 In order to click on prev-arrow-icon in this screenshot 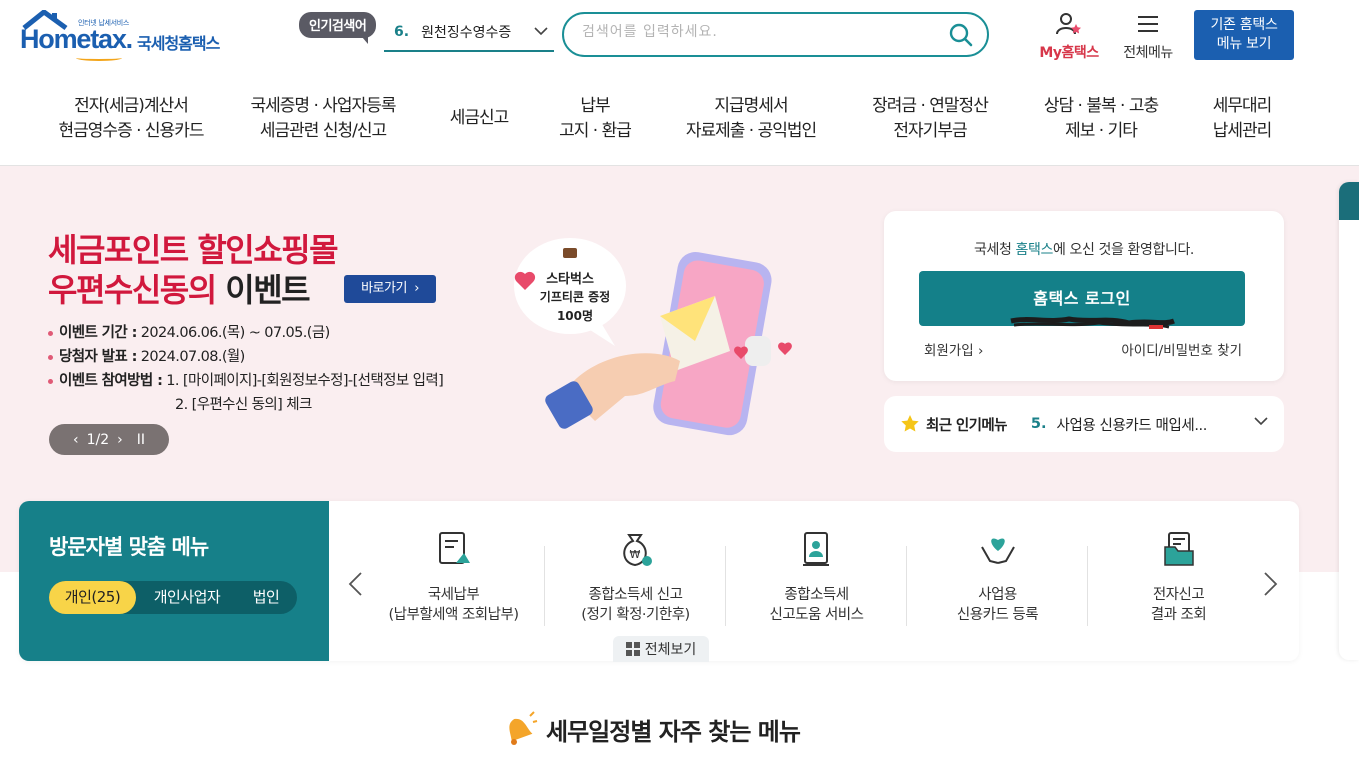, I will do `click(355, 584)`.